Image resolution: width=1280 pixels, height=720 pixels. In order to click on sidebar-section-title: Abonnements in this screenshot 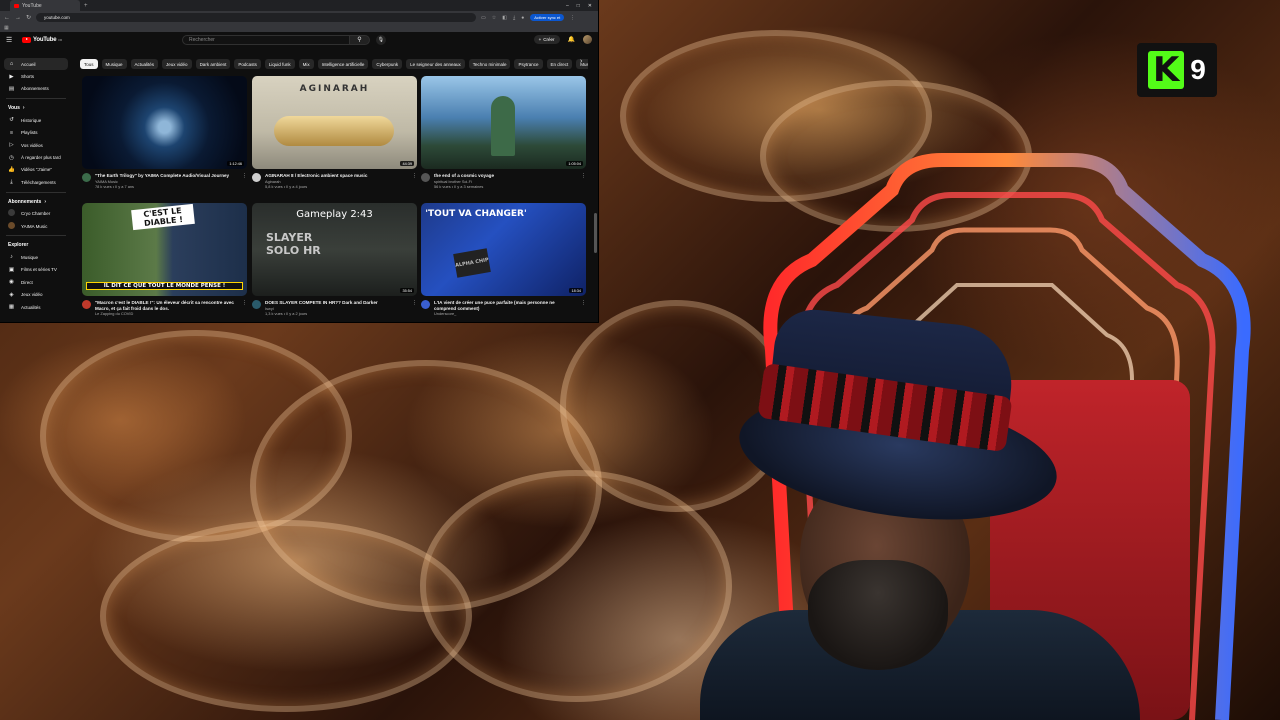, I will do `click(25, 201)`.